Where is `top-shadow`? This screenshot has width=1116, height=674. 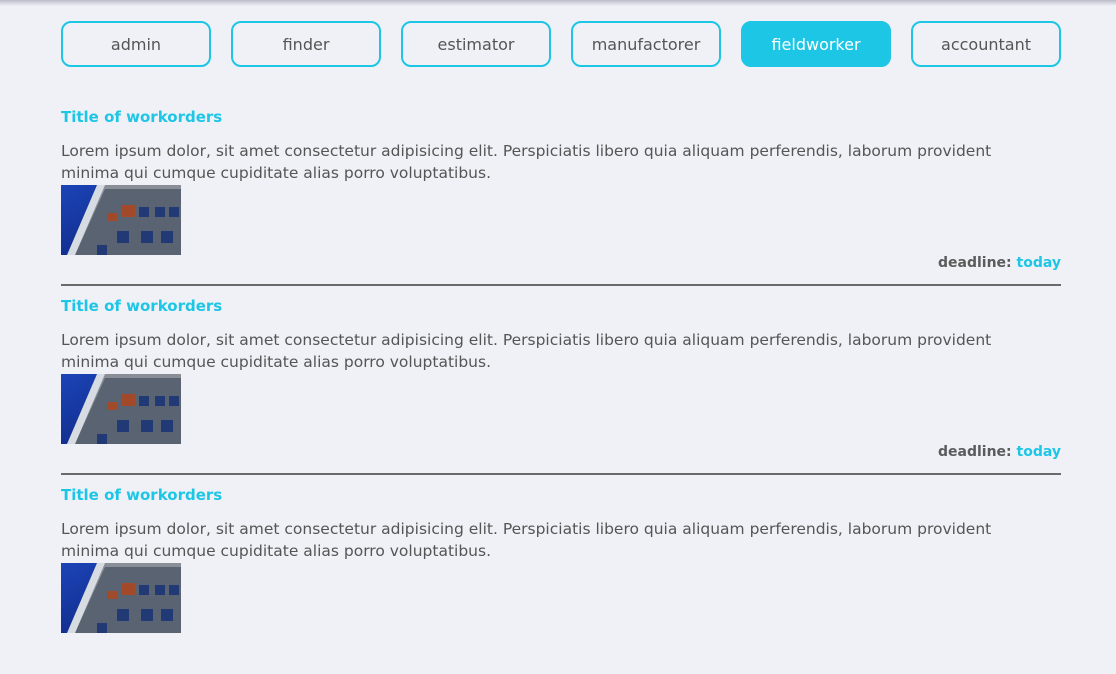 top-shadow is located at coordinates (558, 3).